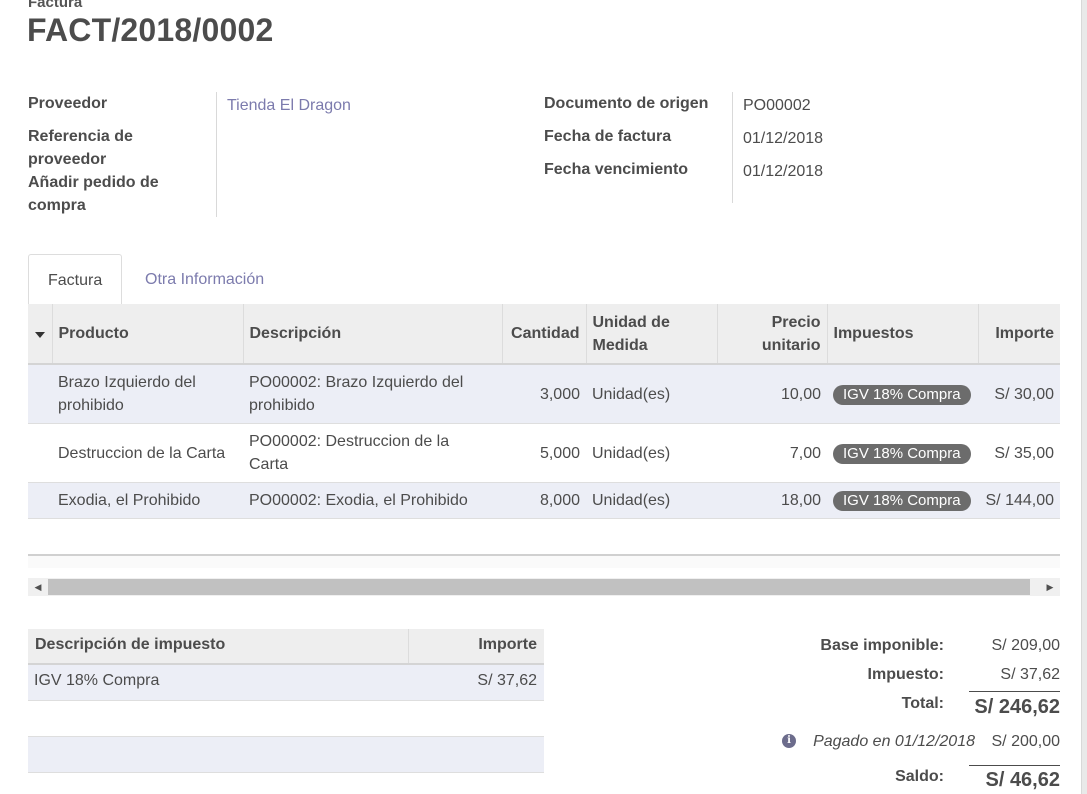 Image resolution: width=1087 pixels, height=794 pixels. I want to click on arrow-left-icon: ◀, so click(38, 587).